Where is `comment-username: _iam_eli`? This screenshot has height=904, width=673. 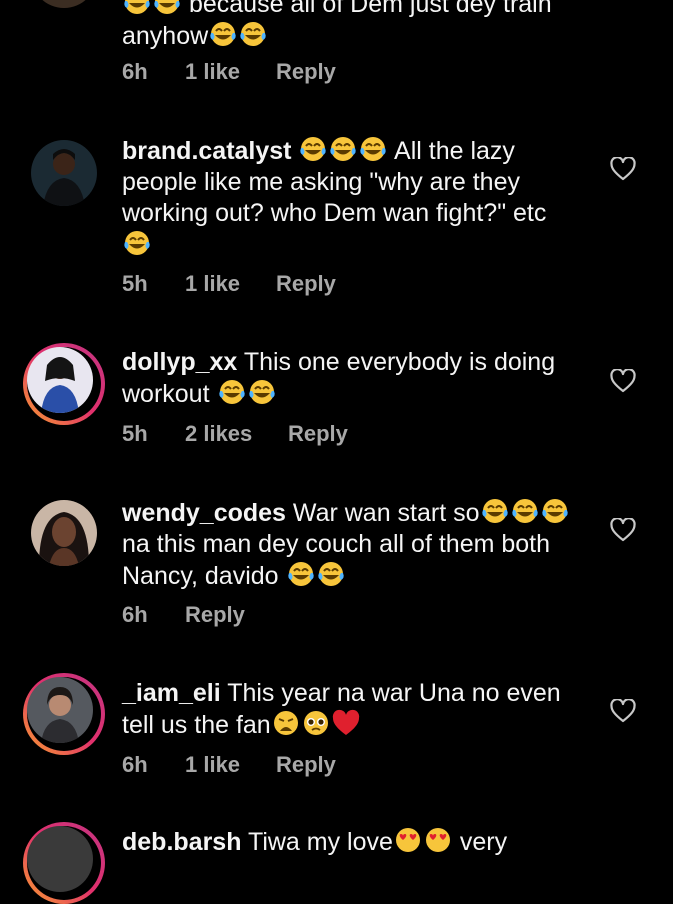
comment-username: _iam_eli is located at coordinates (171, 693).